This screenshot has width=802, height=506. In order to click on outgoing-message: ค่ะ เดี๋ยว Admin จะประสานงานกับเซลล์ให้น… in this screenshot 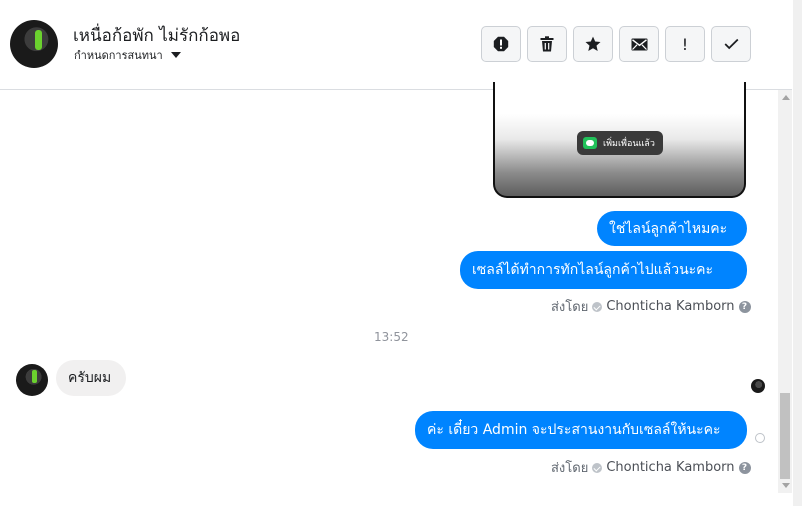, I will do `click(581, 430)`.